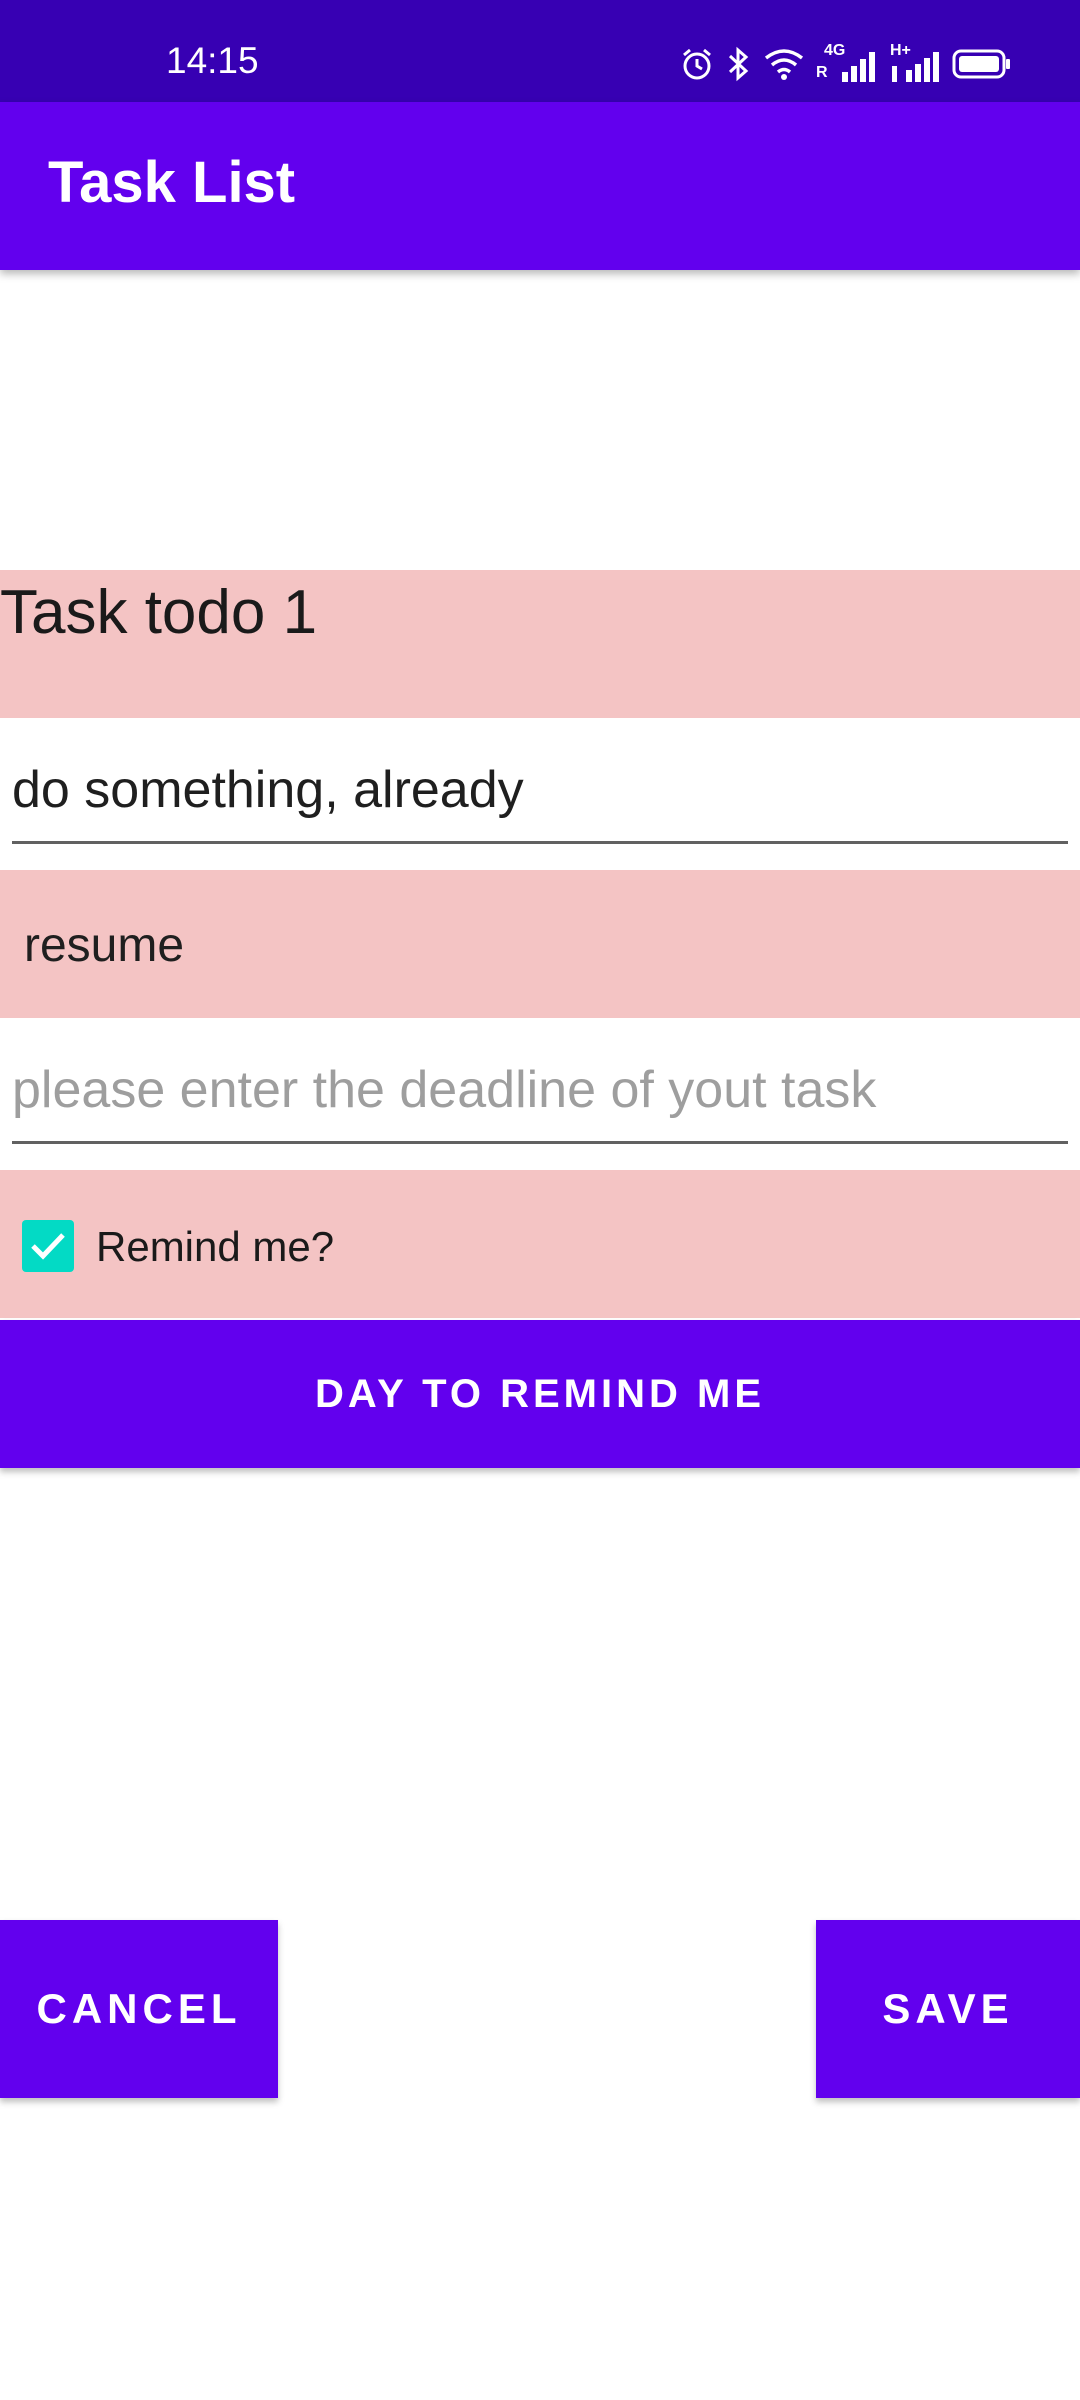 The height and width of the screenshot is (2400, 1080). I want to click on task-name: Task todo 1, so click(159, 612).